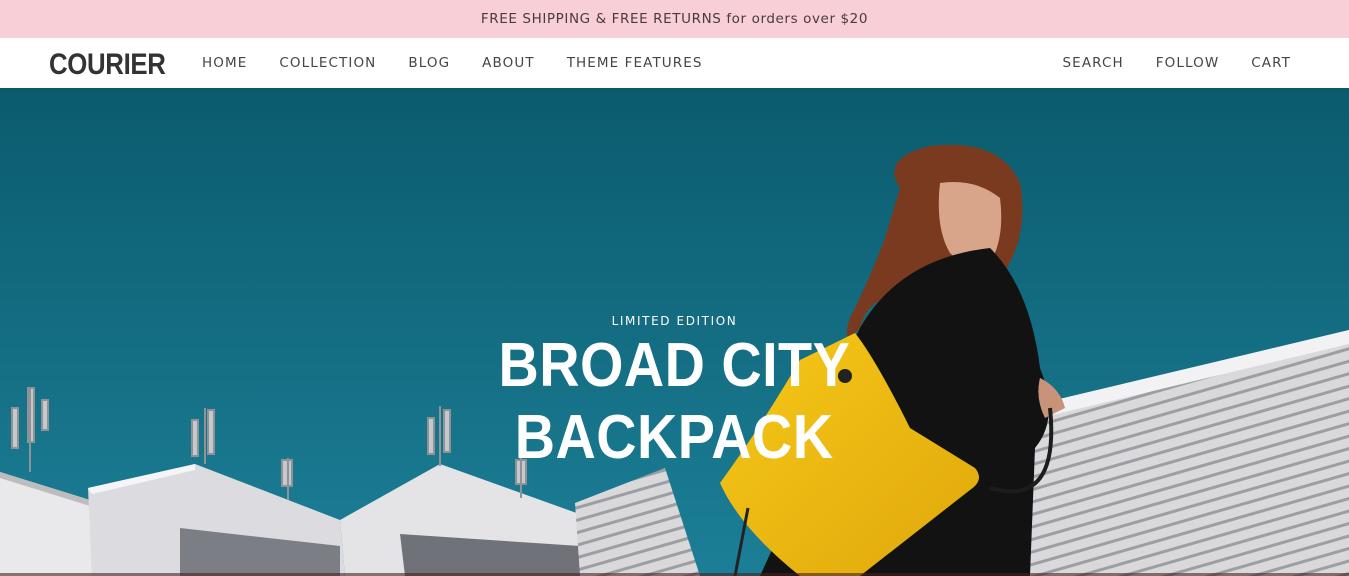 The height and width of the screenshot is (576, 1349). Describe the element at coordinates (429, 63) in the screenshot. I see `nav-blog: BLOG` at that location.